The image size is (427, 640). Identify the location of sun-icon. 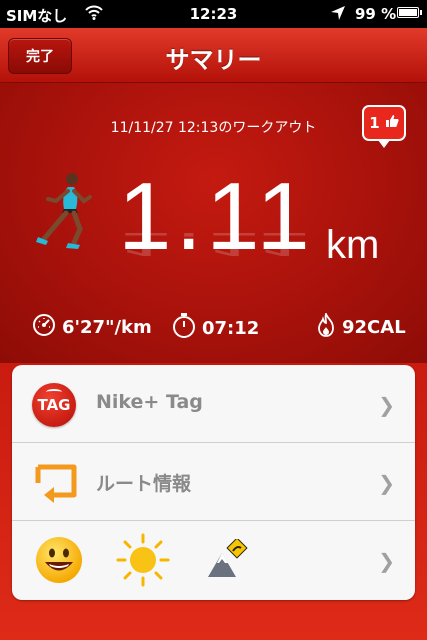
(143, 562).